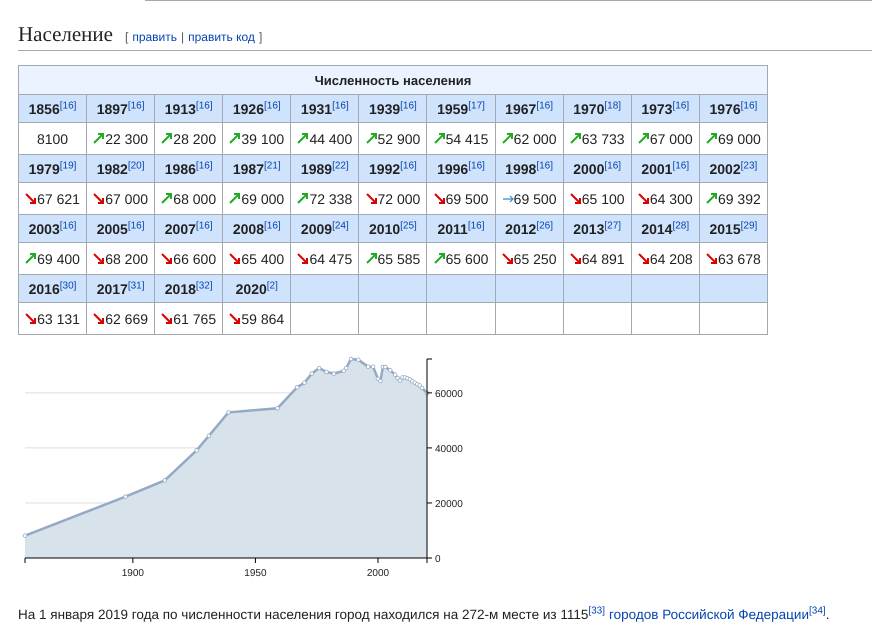 This screenshot has width=872, height=628. What do you see at coordinates (378, 573) in the screenshot?
I see `x-tick-label: 2000` at bounding box center [378, 573].